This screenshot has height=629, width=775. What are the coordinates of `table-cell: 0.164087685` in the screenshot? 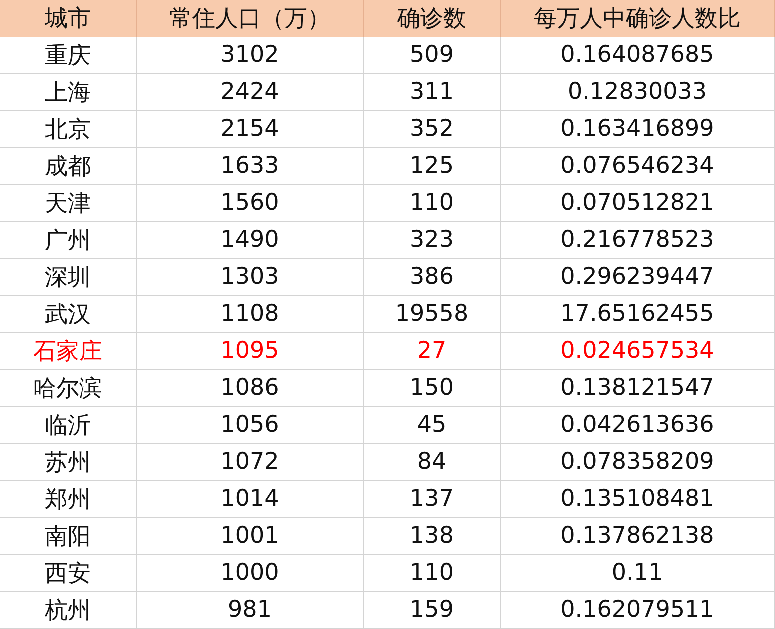 It's located at (638, 55).